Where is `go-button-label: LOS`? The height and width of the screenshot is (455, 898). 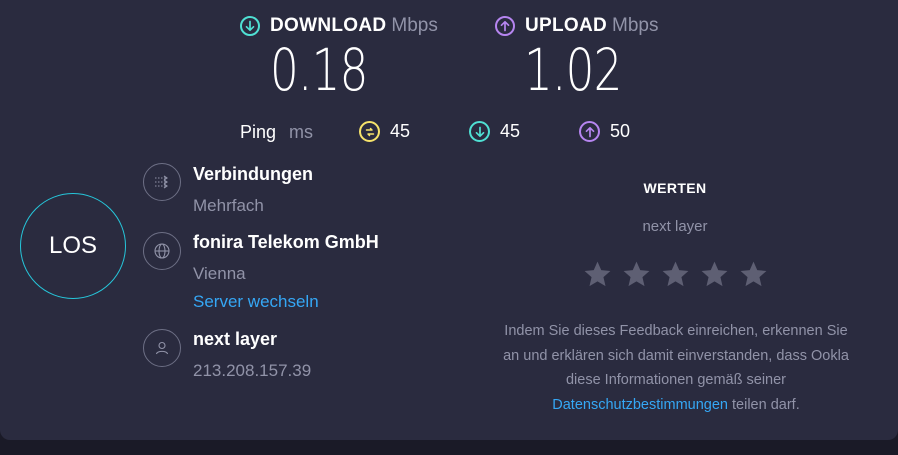
go-button-label: LOS is located at coordinates (73, 245).